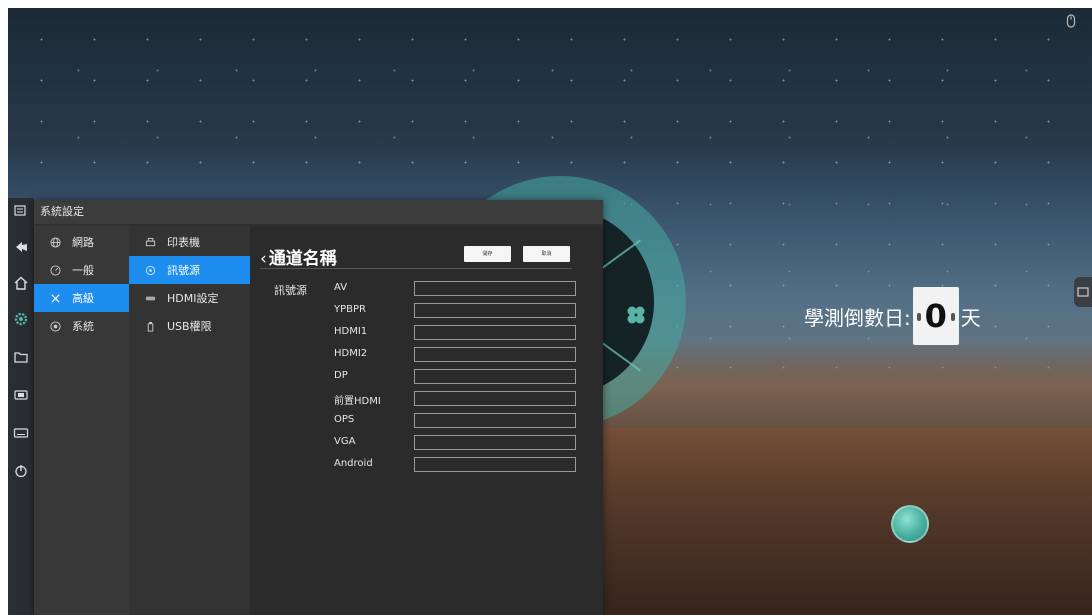 This screenshot has height=615, width=1092. I want to click on category-label: 高級, so click(83, 298).